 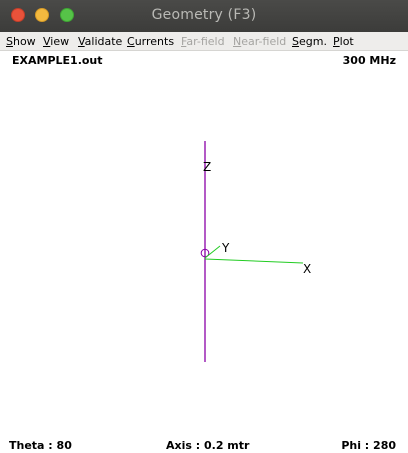 I want to click on y-axis-line, so click(x=212, y=252).